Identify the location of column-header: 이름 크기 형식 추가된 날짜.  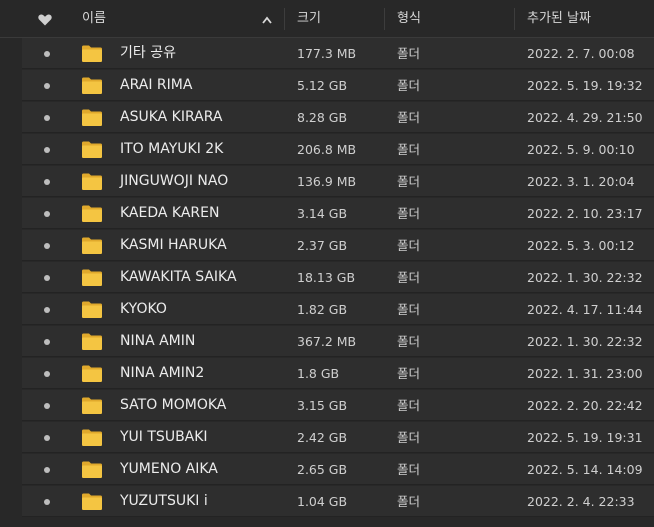
(327, 19).